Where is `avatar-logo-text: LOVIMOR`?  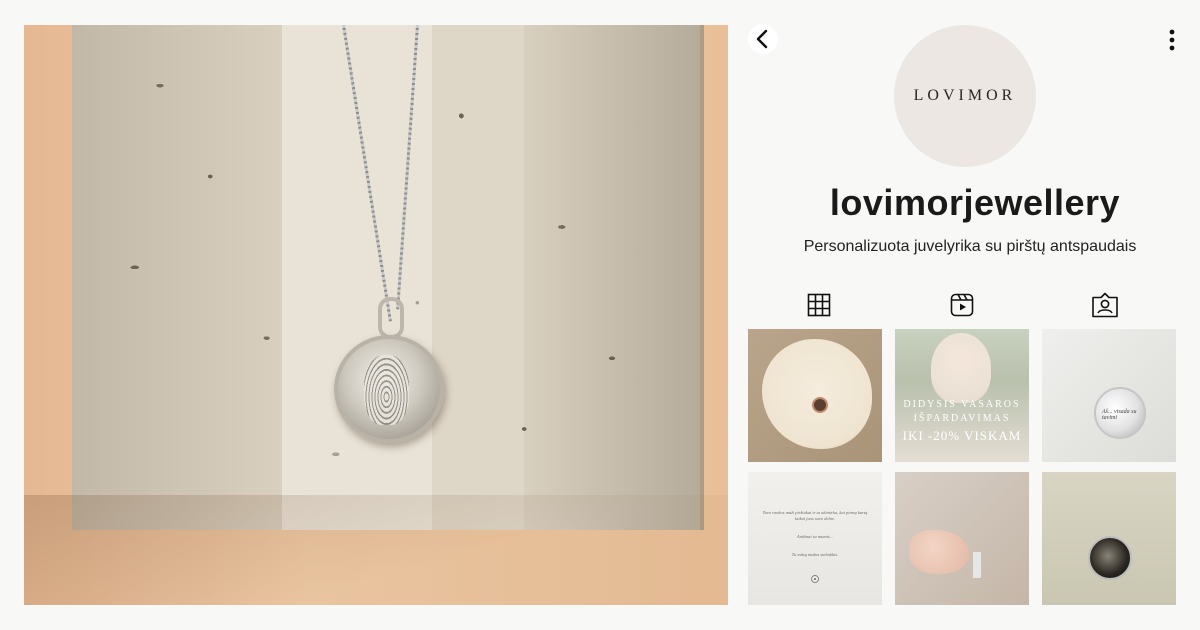
avatar-logo-text: LOVIMOR is located at coordinates (965, 95).